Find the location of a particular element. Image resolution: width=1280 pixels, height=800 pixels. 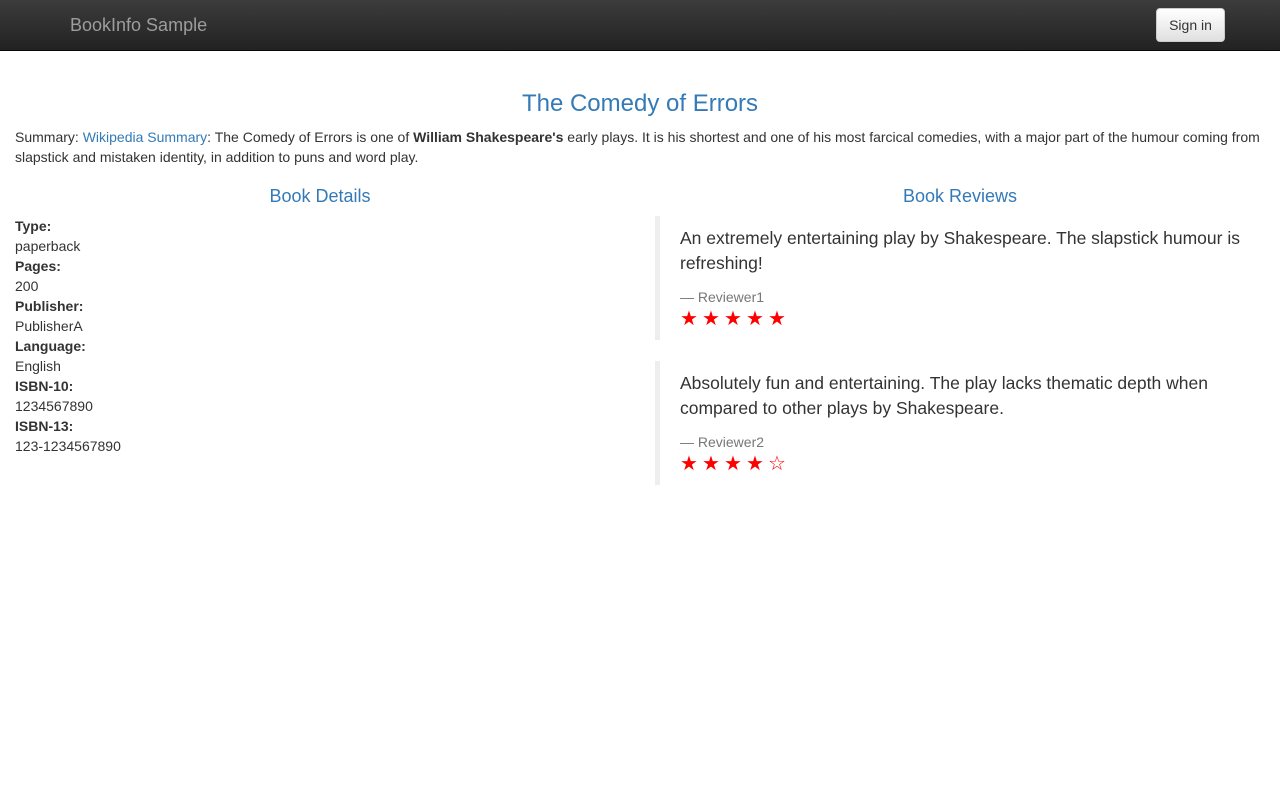

wikipedia-summary-link: Wikipedia Summary is located at coordinates (145, 137).